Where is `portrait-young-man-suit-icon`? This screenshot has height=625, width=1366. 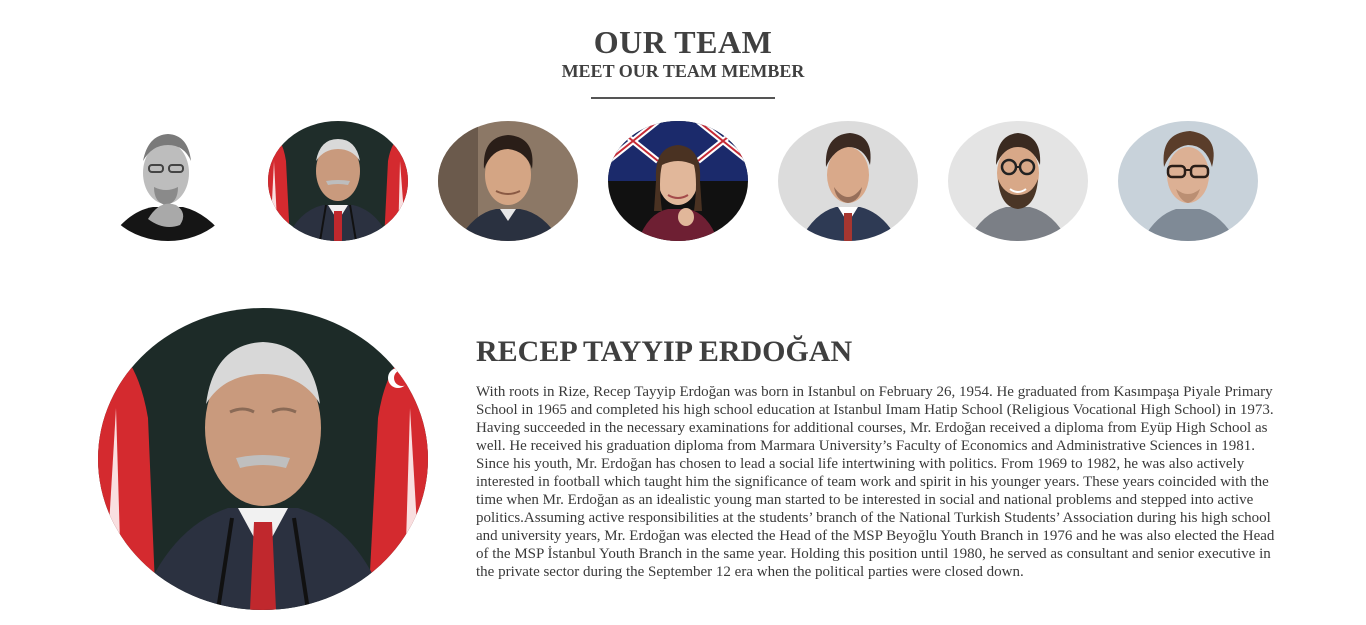
portrait-young-man-suit-icon is located at coordinates (848, 181).